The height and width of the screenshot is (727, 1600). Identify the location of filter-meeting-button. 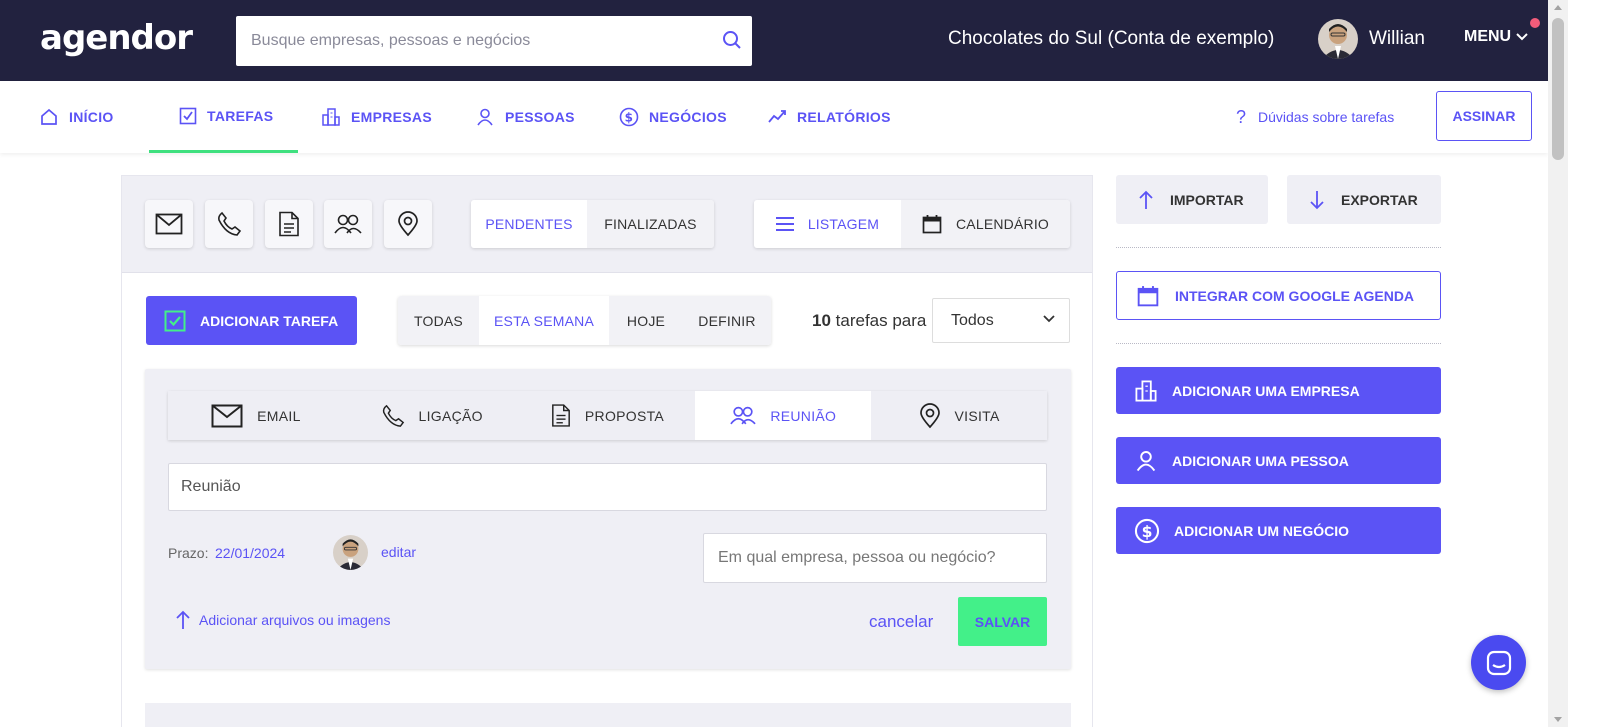
(348, 224).